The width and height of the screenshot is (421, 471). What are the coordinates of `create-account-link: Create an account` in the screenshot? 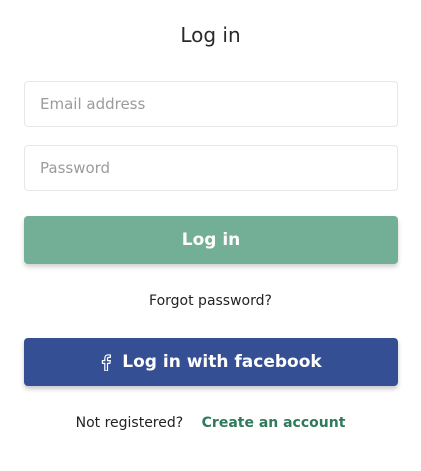 It's located at (274, 423).